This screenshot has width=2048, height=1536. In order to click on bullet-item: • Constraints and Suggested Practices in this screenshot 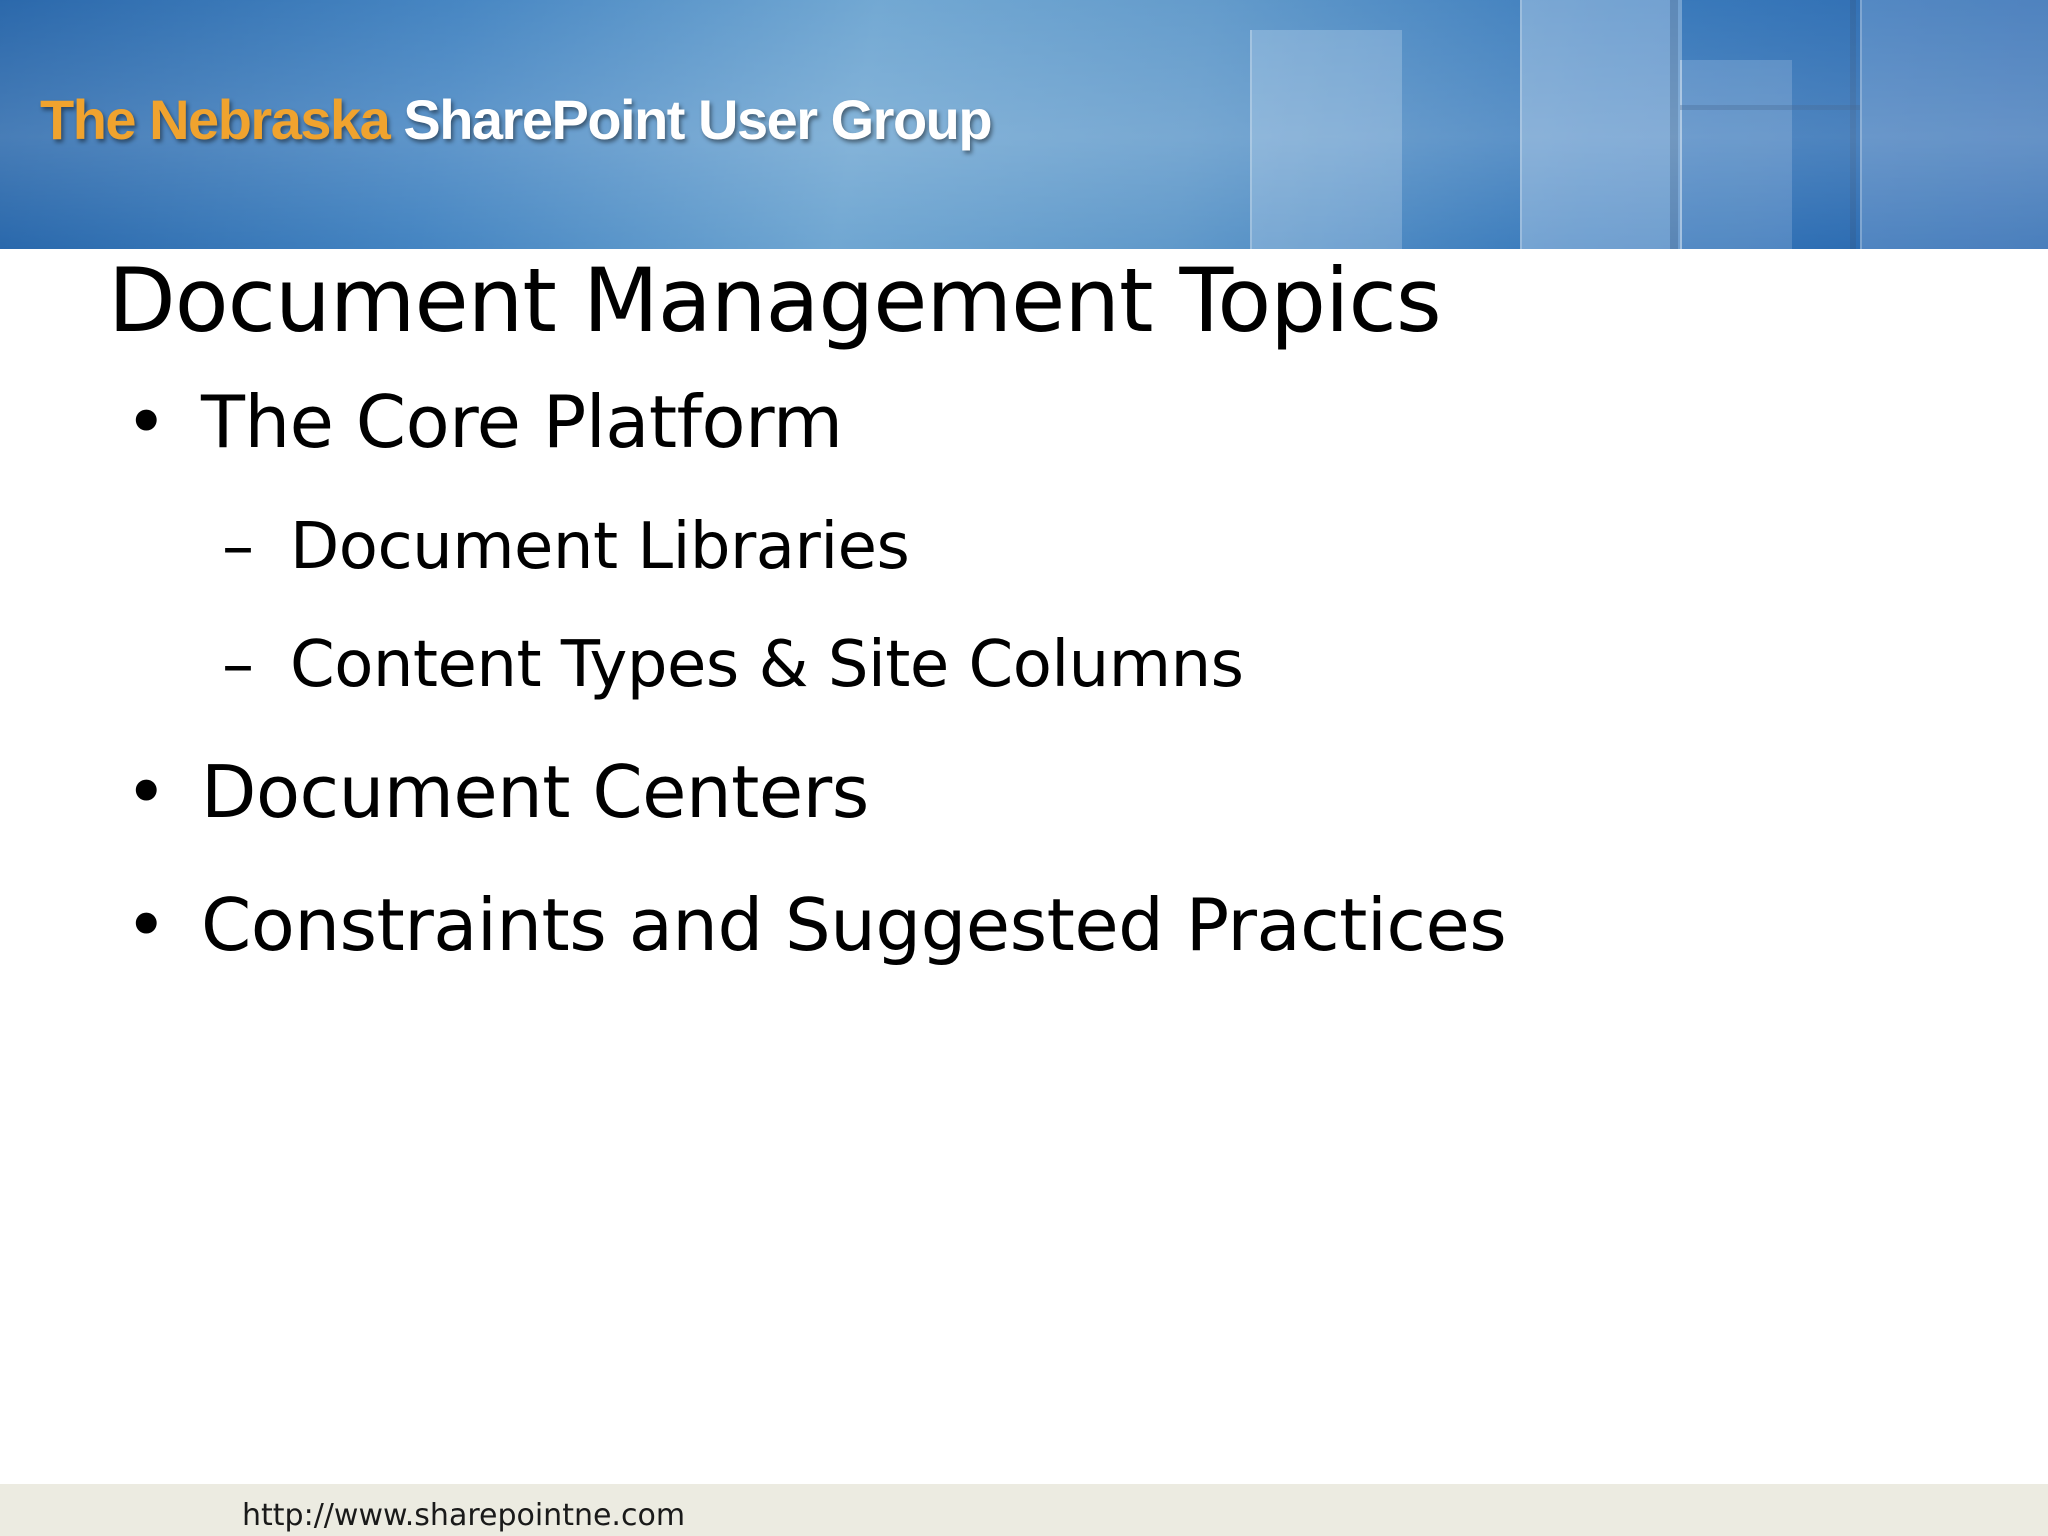, I will do `click(816, 925)`.